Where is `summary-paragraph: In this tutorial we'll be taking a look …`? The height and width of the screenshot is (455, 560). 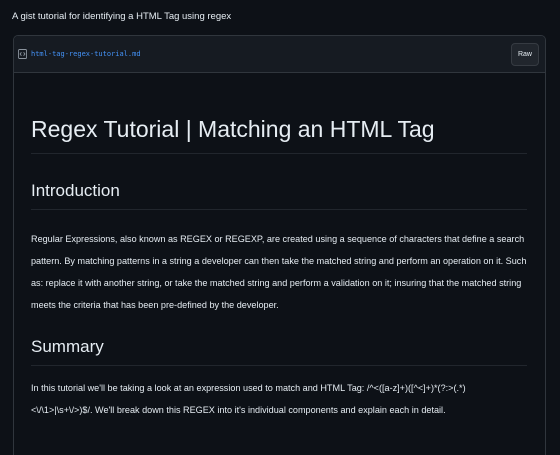
summary-paragraph: In this tutorial we'll be taking a look … is located at coordinates (248, 399).